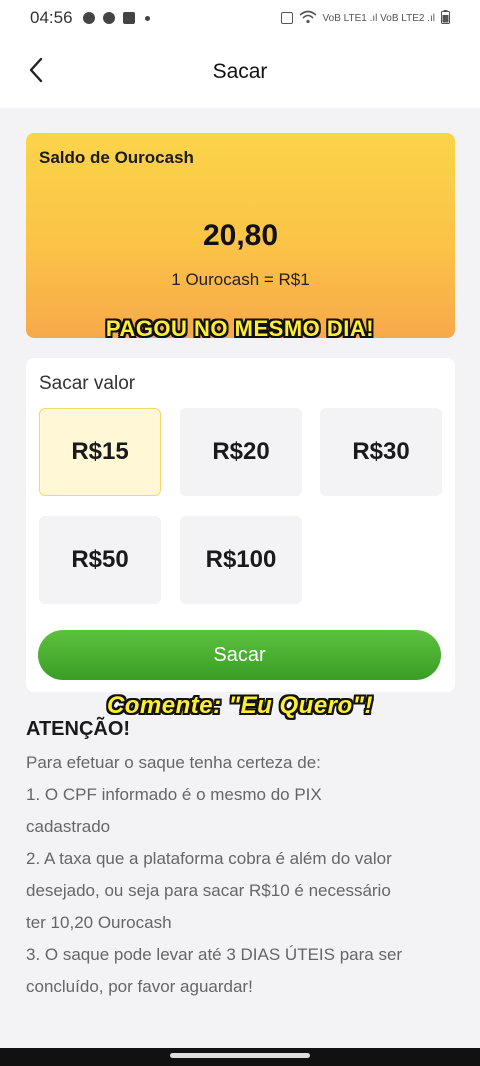 The image size is (480, 1066). Describe the element at coordinates (173, 762) in the screenshot. I see `notice-line: Para efetuar o saque tenha certeza de:` at that location.